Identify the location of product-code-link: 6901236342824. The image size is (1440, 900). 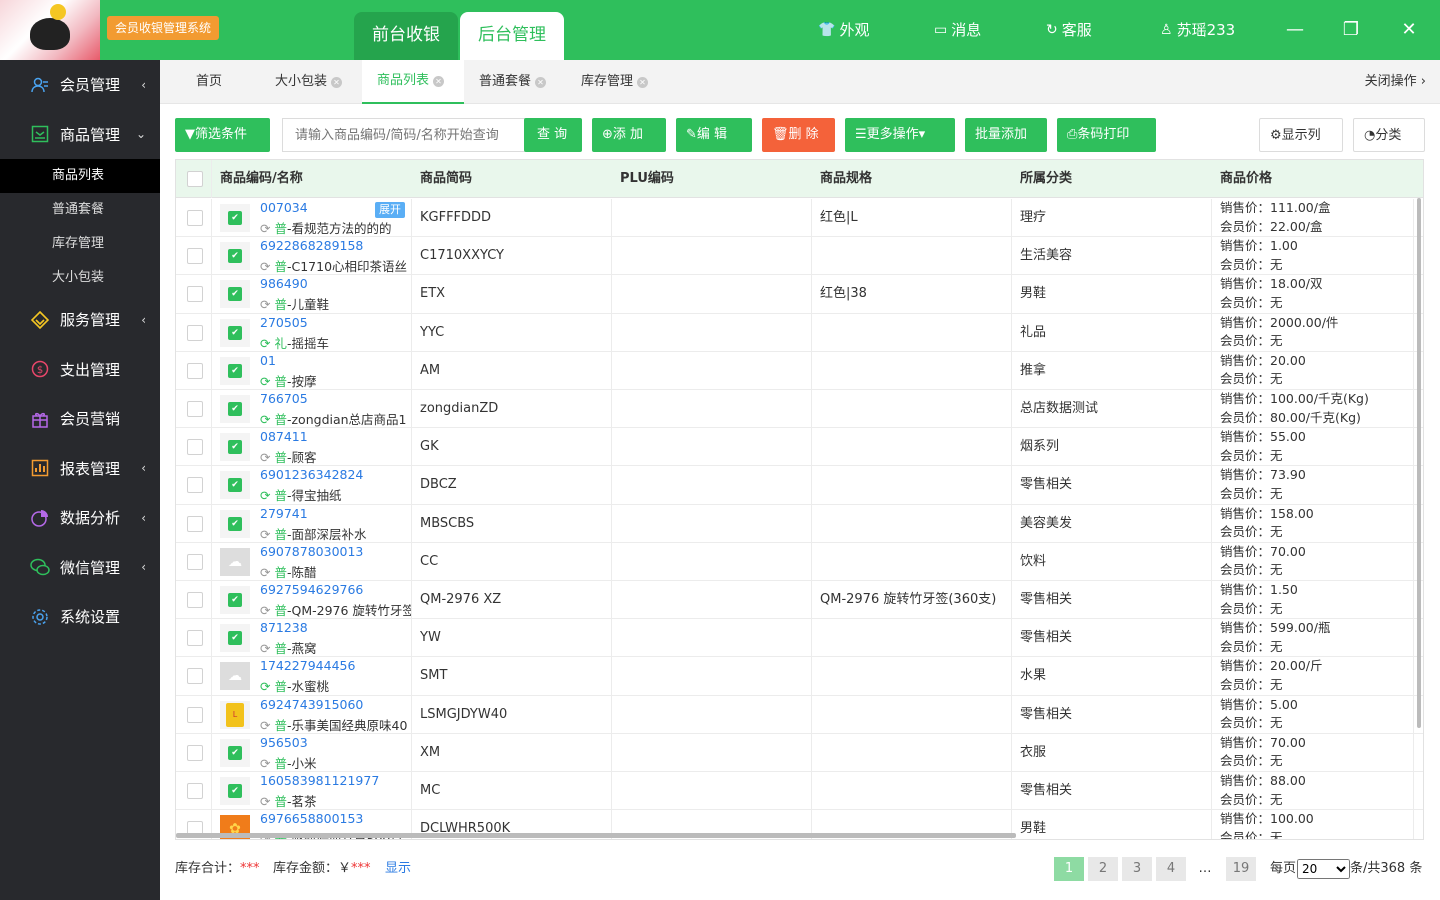
(311, 474).